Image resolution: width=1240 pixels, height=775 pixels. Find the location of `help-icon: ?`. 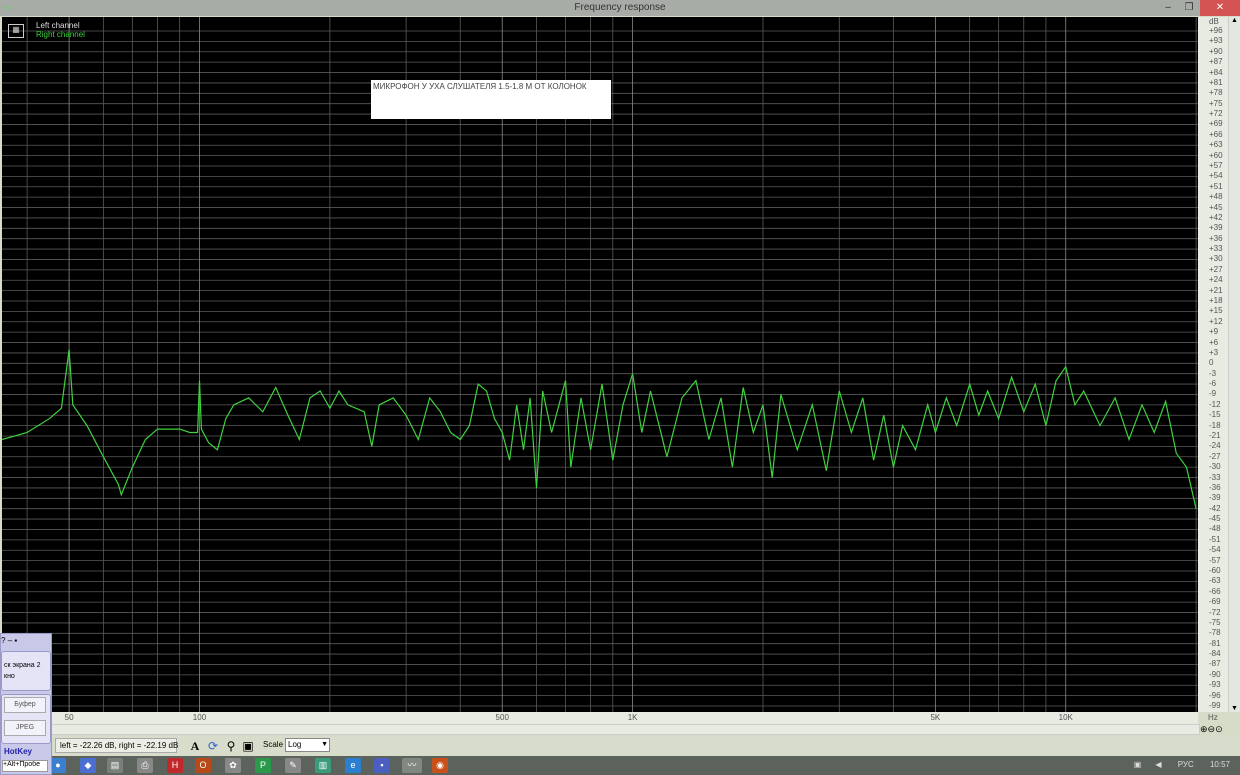

help-icon: ? is located at coordinates (3, 640).